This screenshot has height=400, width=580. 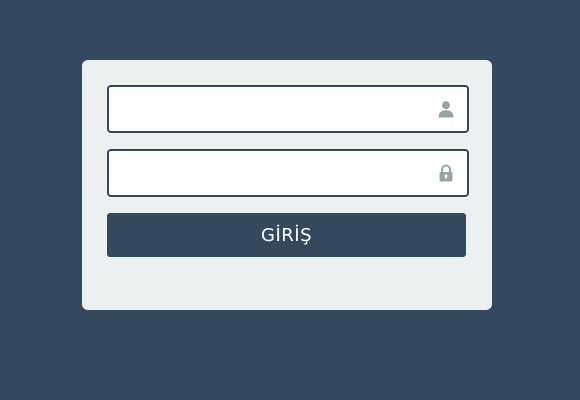 I want to click on user-icon, so click(x=446, y=109).